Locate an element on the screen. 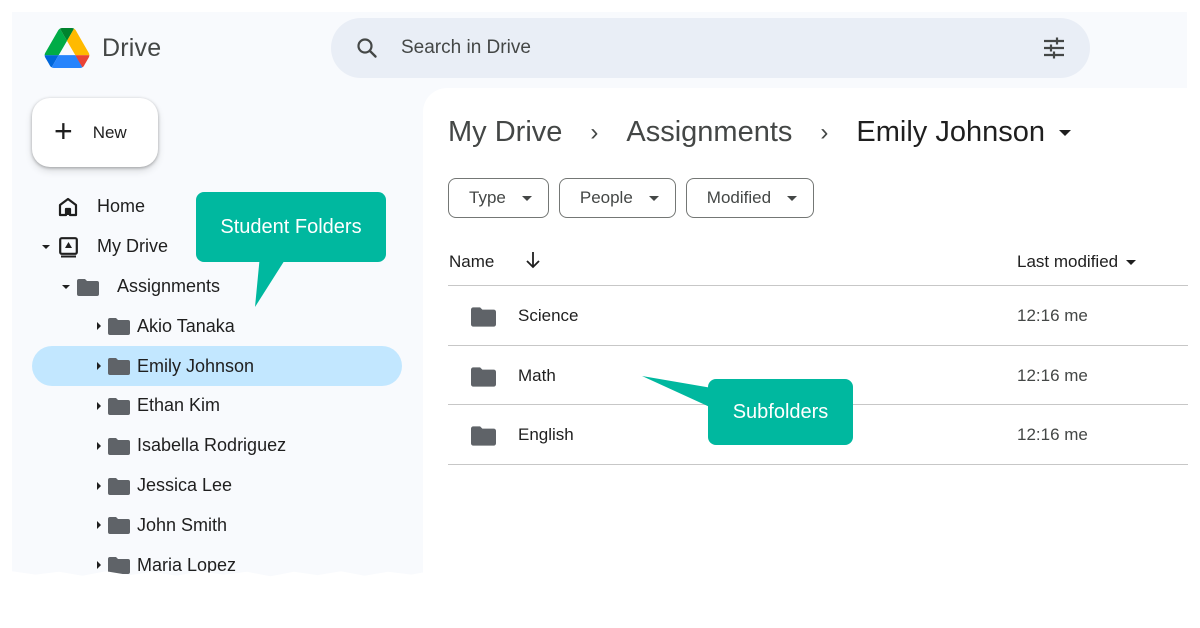 This screenshot has width=1200, height=628. column-header-label: Last modified is located at coordinates (1068, 261).